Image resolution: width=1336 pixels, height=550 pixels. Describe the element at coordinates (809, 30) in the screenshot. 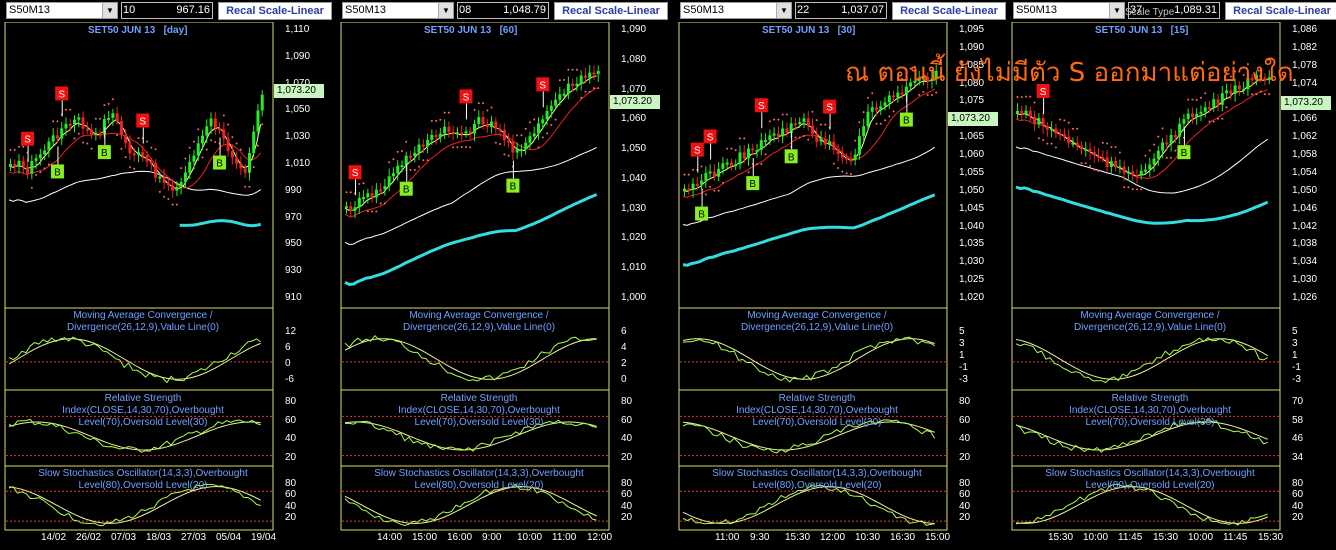

I see `chart-title: SET50 JUN 13 [30]` at that location.